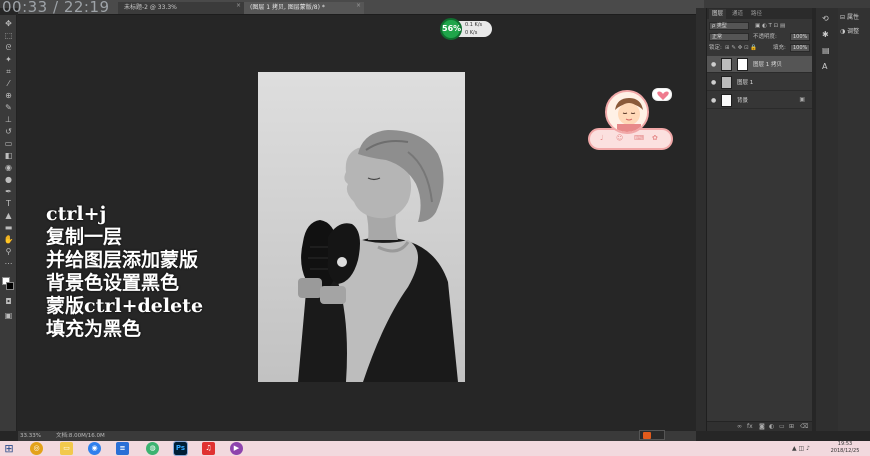  What do you see at coordinates (150, 7) in the screenshot?
I see `doc-tab-label: 未标题-2 @ 33.3%` at bounding box center [150, 7].